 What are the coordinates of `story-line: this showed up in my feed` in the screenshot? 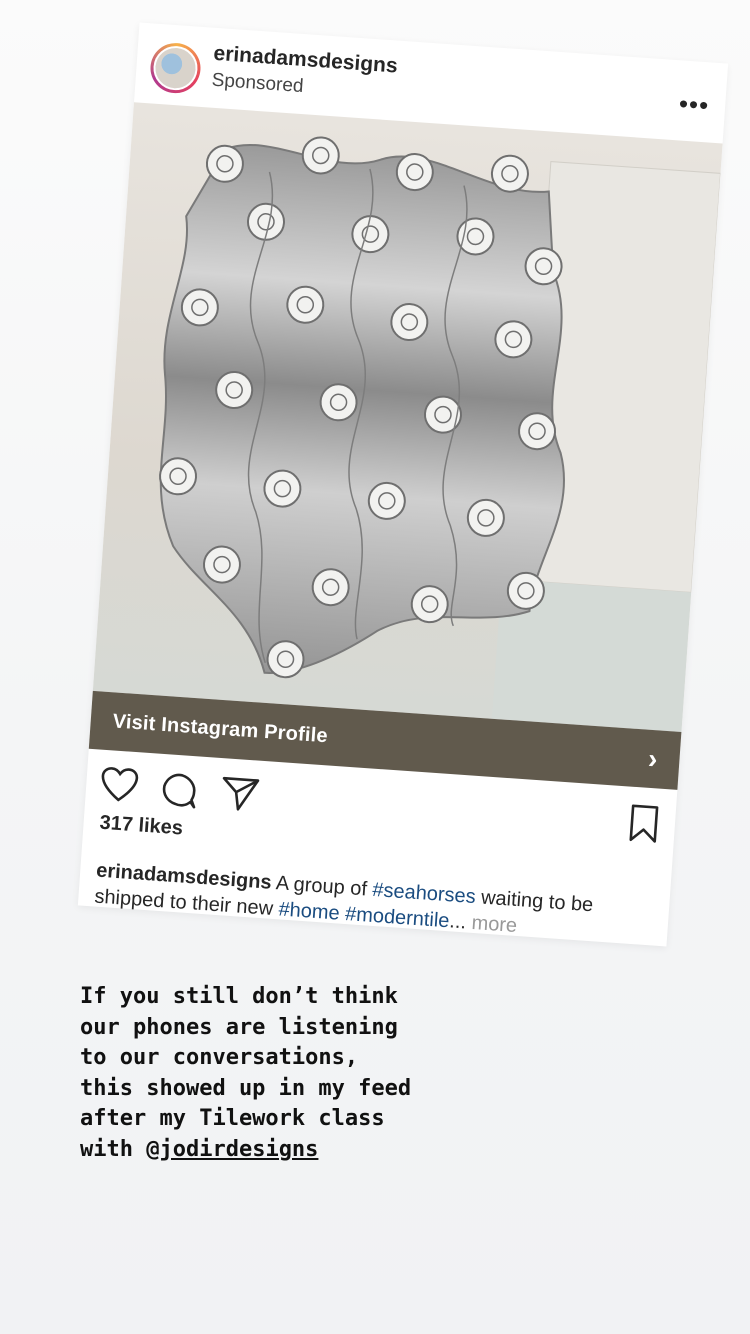 It's located at (246, 1088).